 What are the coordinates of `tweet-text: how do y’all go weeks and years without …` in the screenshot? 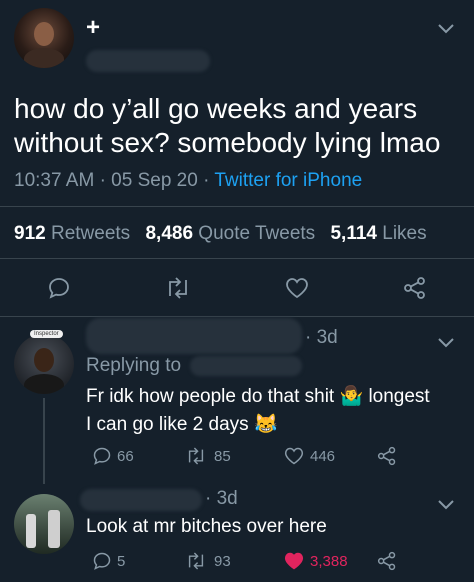 It's located at (227, 125).